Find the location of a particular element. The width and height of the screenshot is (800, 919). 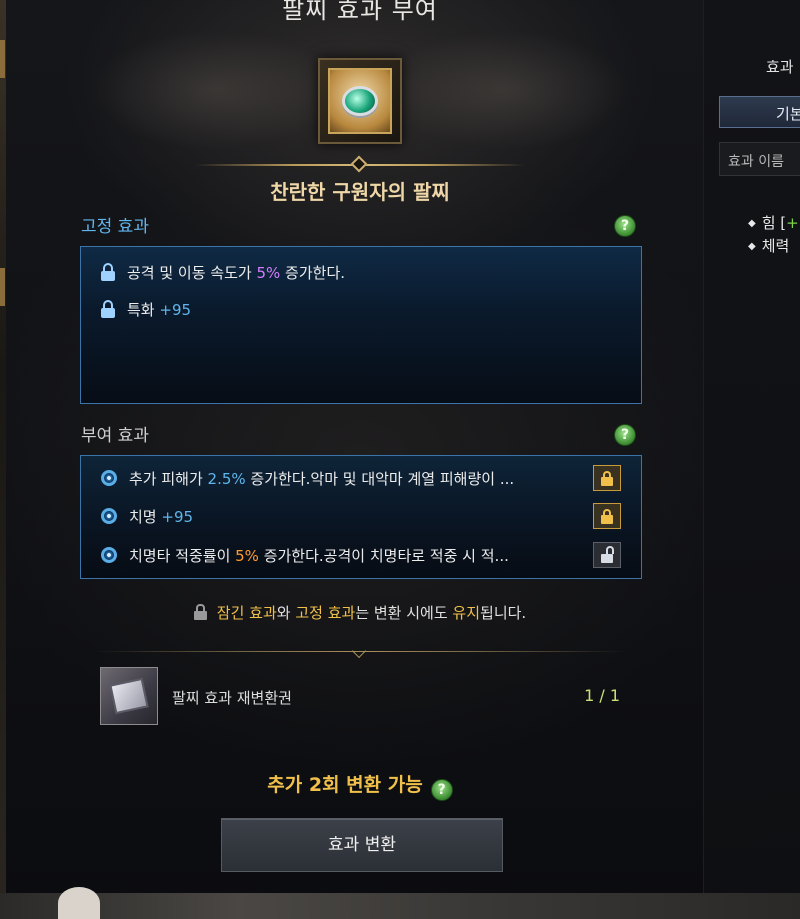

fixed-effect-row: 공격 및 이동 속도가 5% 증가한다. is located at coordinates (371, 272).